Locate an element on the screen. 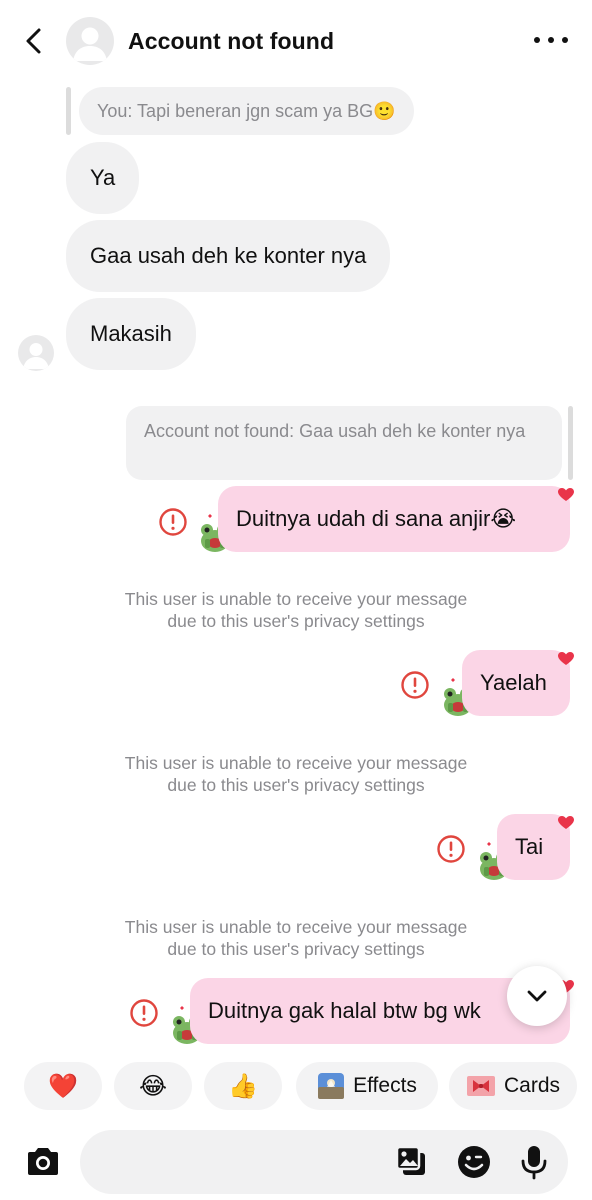 This screenshot has height=1200, width=592. effects-button: Effects is located at coordinates (367, 1086).